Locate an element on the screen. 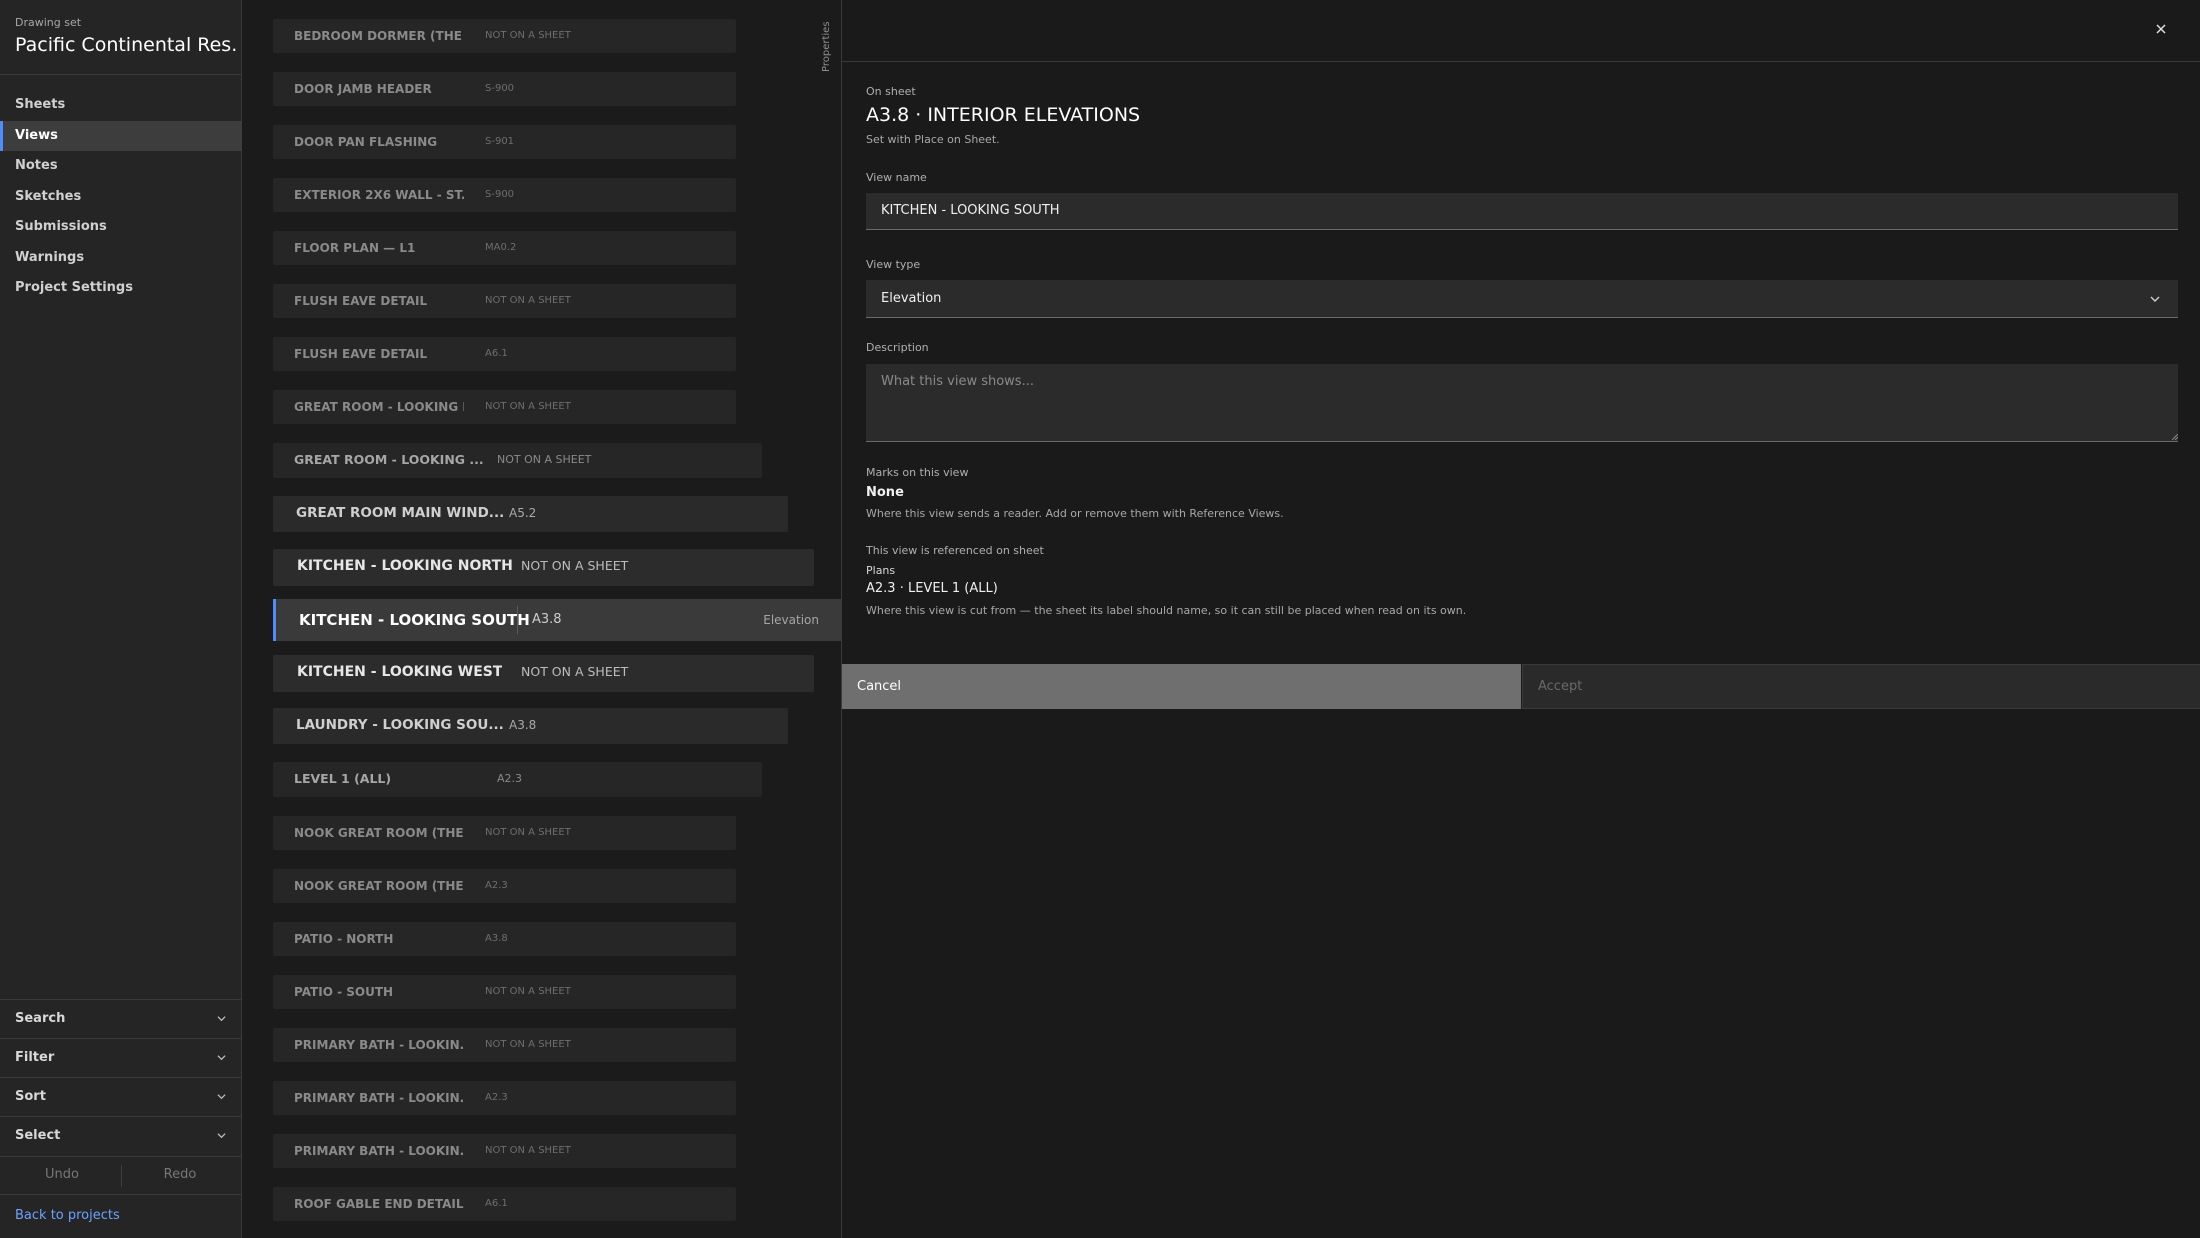 This screenshot has height=1238, width=2200. view-row: PATIO - SOUTH NOT ON A SHEET is located at coordinates (504, 992).